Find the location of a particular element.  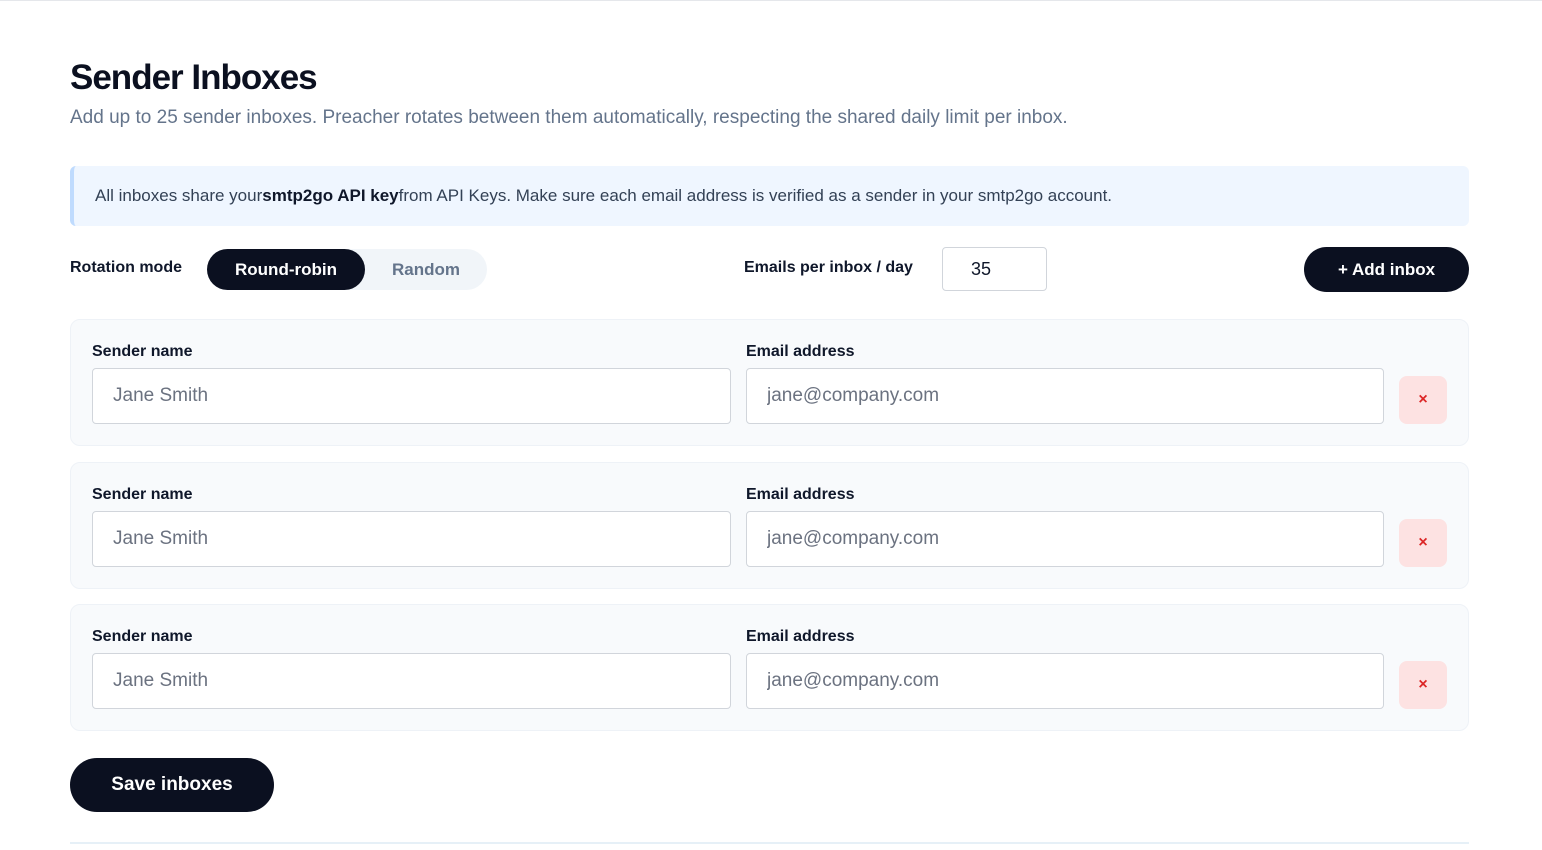

top-divider is located at coordinates (771, 0).